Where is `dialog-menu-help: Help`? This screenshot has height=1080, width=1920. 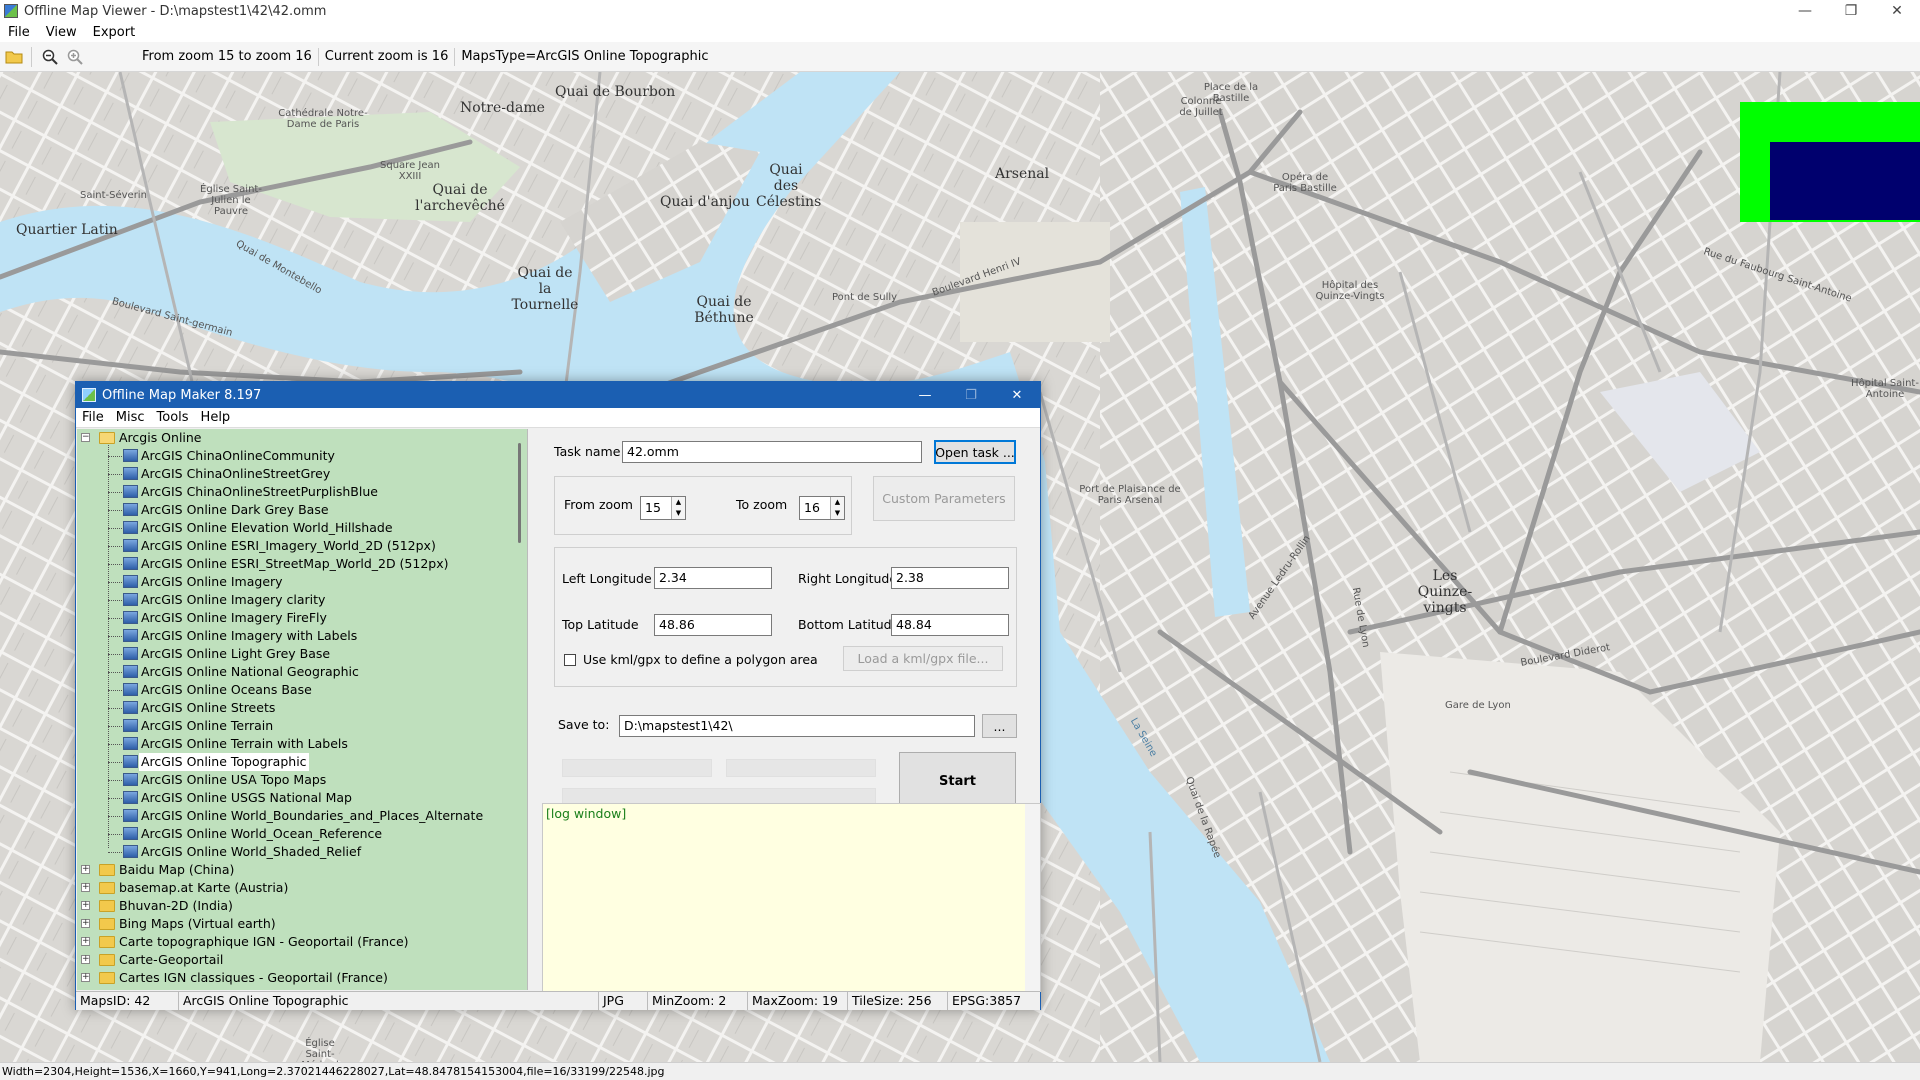 dialog-menu-help: Help is located at coordinates (216, 417).